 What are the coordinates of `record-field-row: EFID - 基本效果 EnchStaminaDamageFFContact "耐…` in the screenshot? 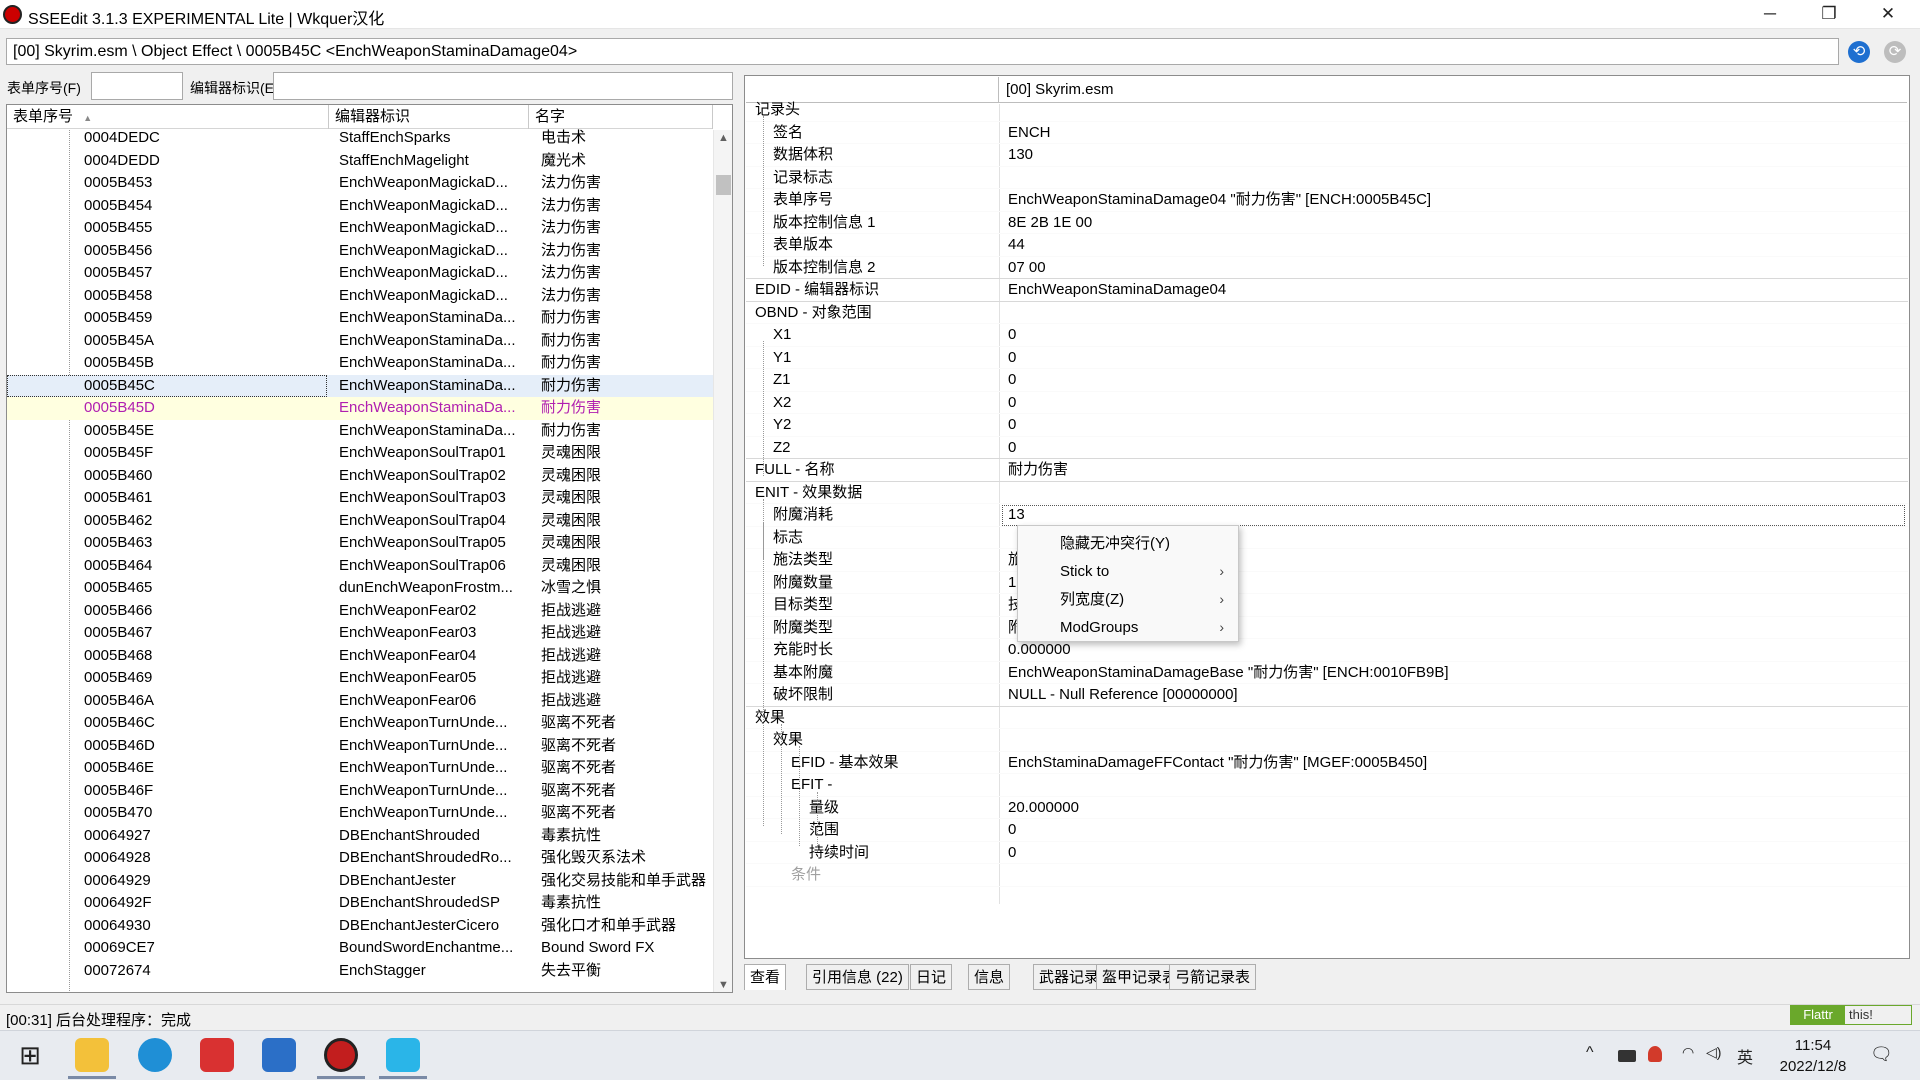 It's located at (1327, 763).